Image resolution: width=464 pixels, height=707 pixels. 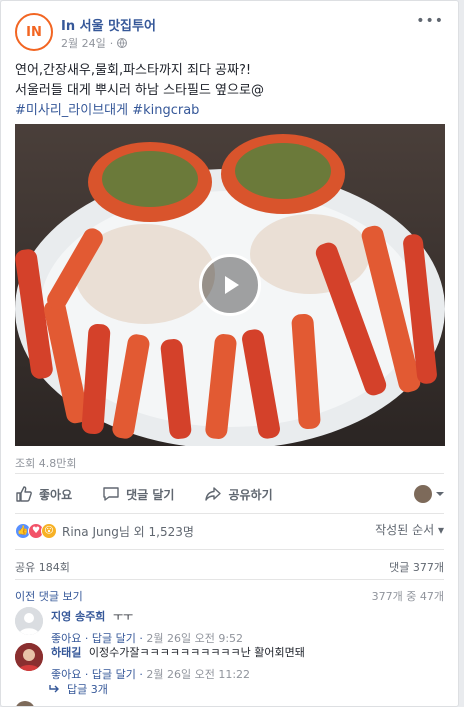 What do you see at coordinates (114, 674) in the screenshot?
I see `comment-reply-button: 답글 달기` at bounding box center [114, 674].